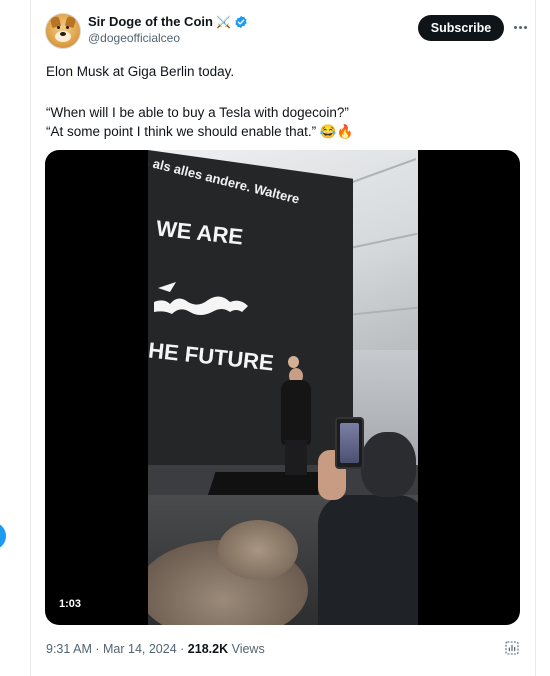  What do you see at coordinates (349, 443) in the screenshot?
I see `audience-phone` at bounding box center [349, 443].